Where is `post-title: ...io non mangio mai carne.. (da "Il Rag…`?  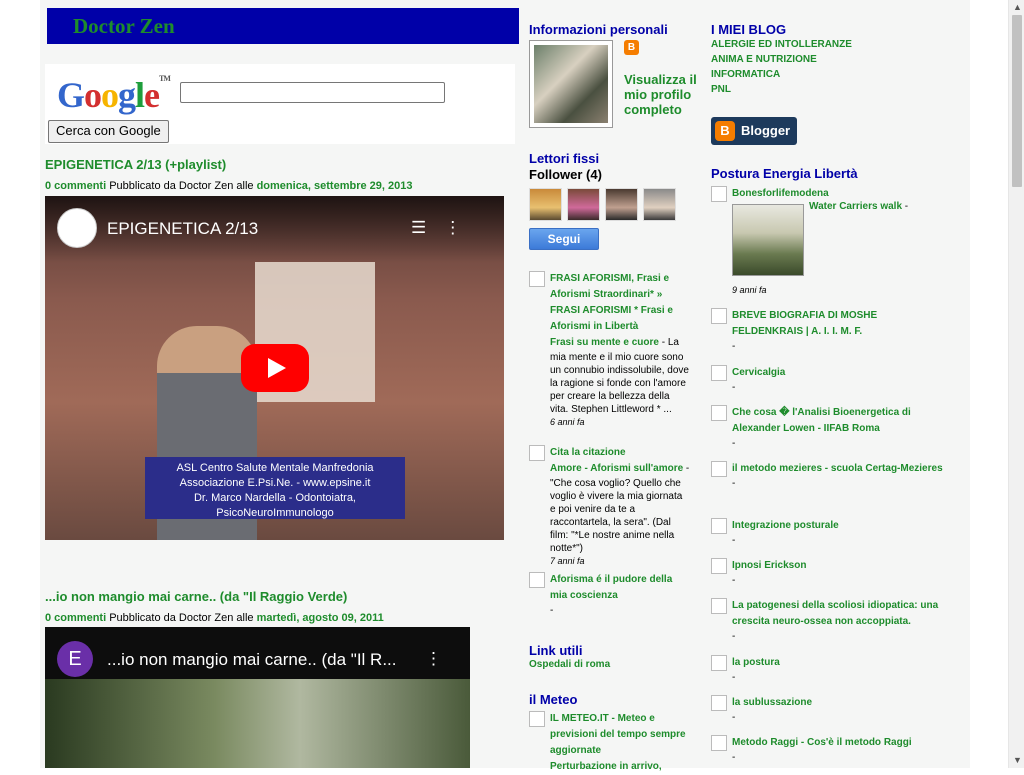
post-title: ...io non mangio mai carne.. (da "Il Rag… is located at coordinates (196, 596).